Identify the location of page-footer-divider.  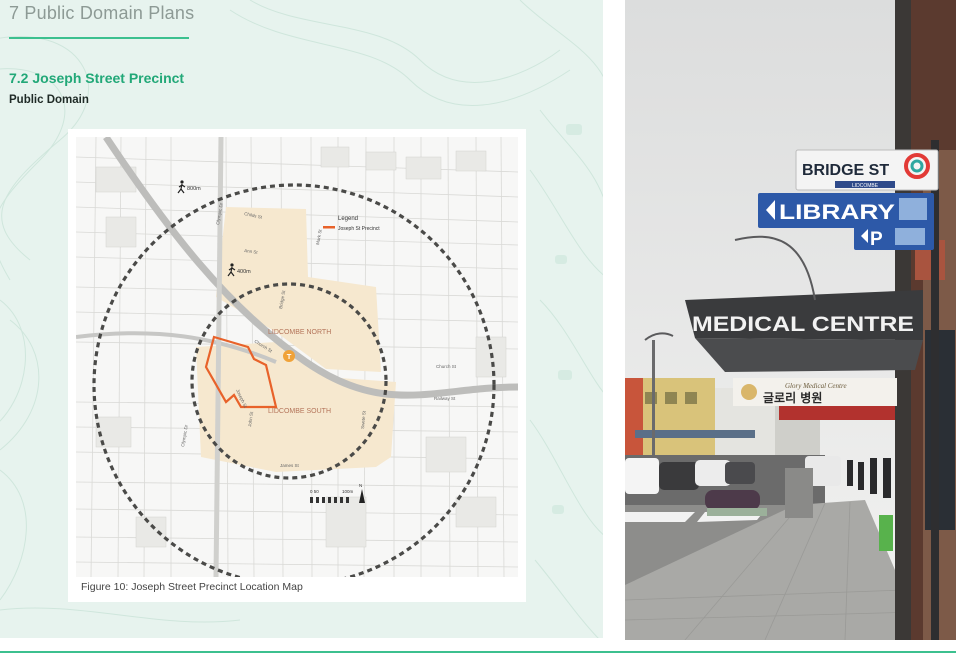
(478, 652).